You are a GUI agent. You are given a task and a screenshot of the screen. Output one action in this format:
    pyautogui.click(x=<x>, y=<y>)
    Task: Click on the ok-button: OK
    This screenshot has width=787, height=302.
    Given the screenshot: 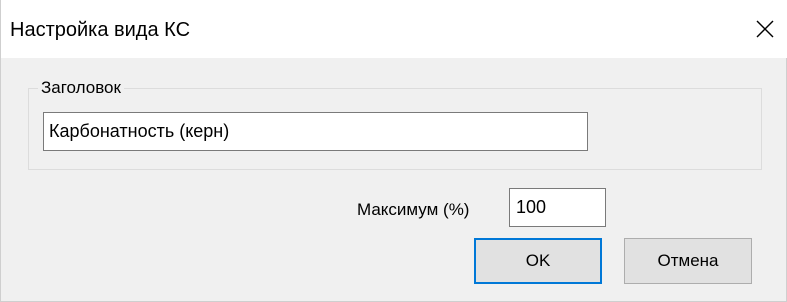 What is the action you would take?
    pyautogui.click(x=538, y=261)
    